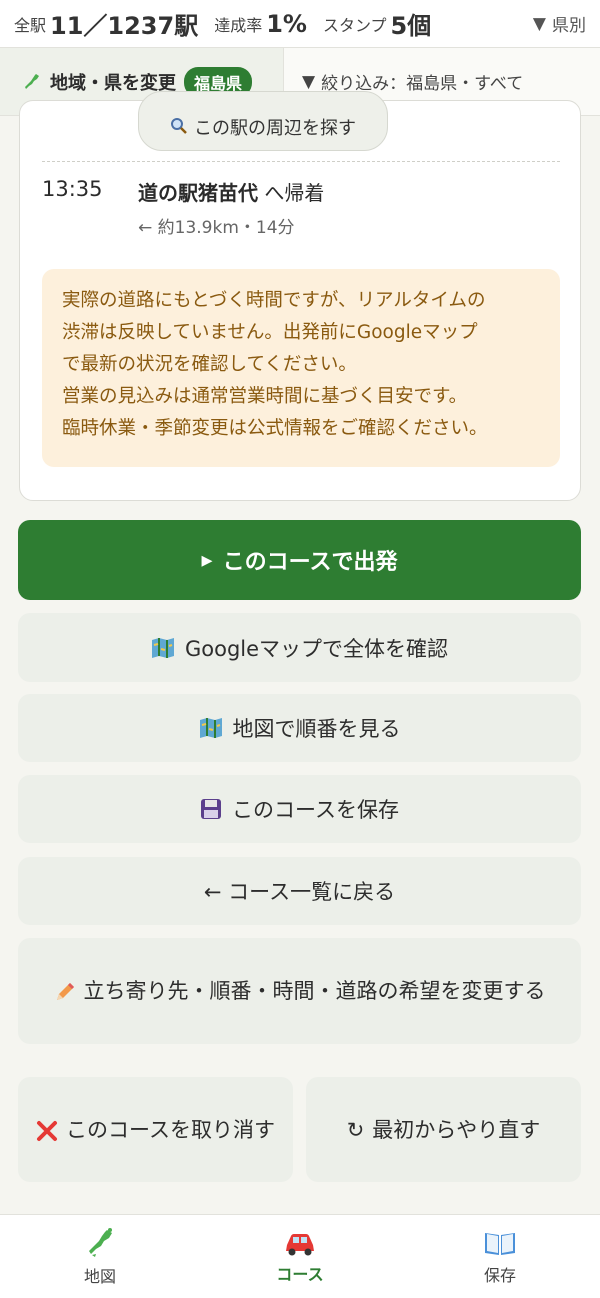  What do you see at coordinates (315, 810) in the screenshot?
I see `save-course-label: このコースを保存` at bounding box center [315, 810].